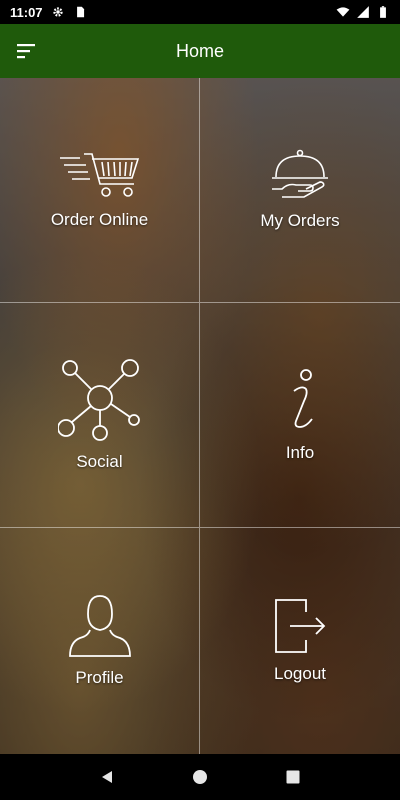  I want to click on my-orders-label: My Orders, so click(300, 220).